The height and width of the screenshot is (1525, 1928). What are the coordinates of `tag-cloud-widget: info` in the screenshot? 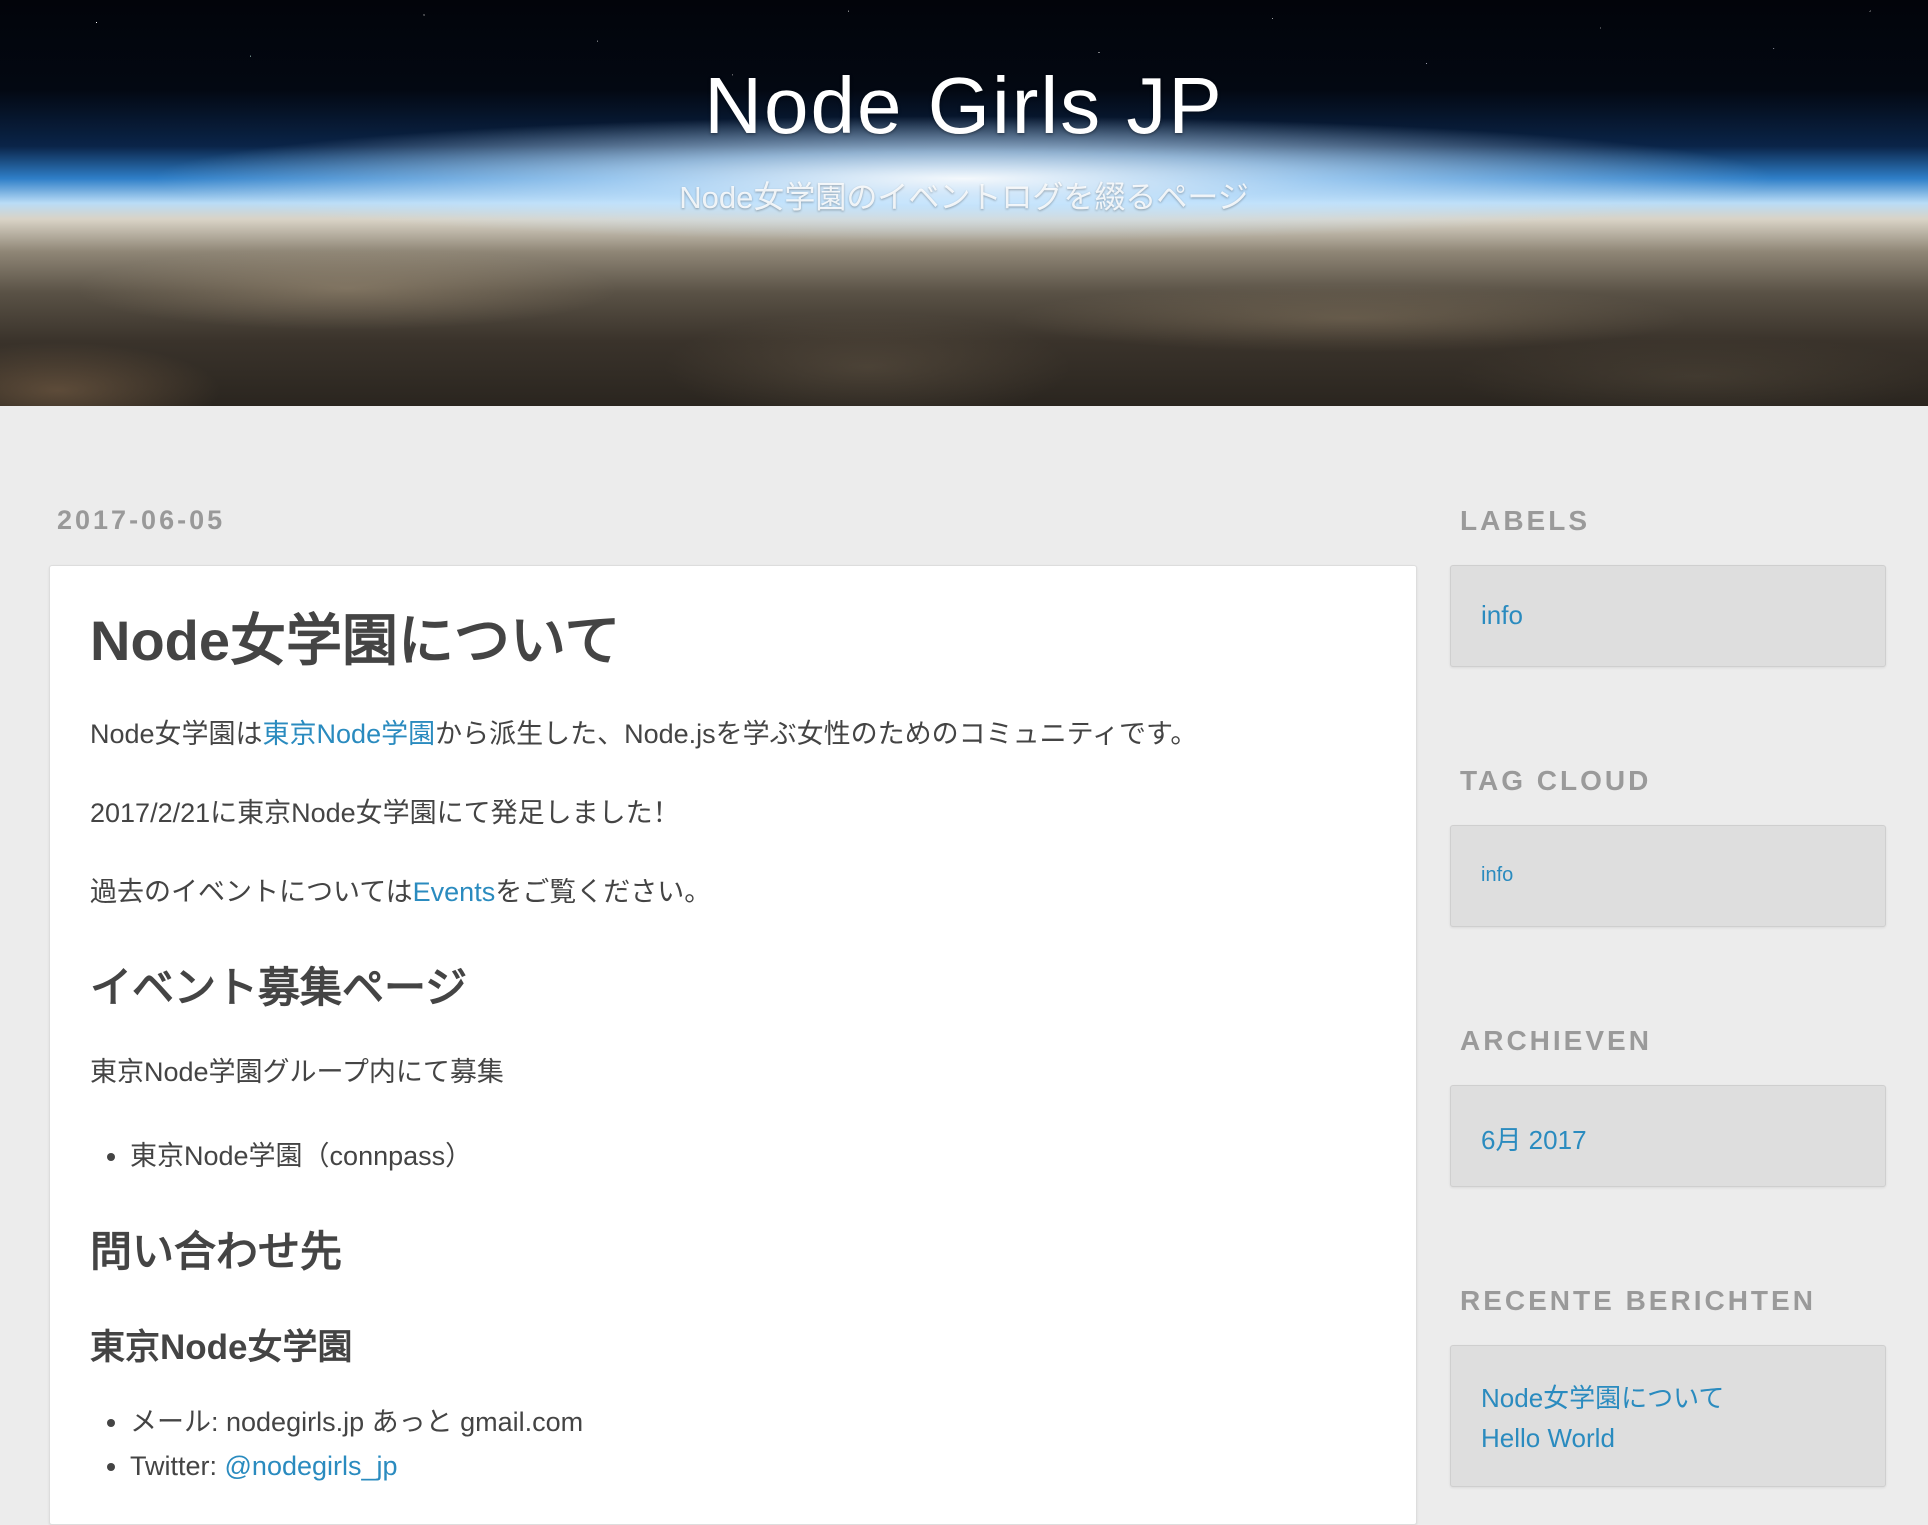 It's located at (1668, 876).